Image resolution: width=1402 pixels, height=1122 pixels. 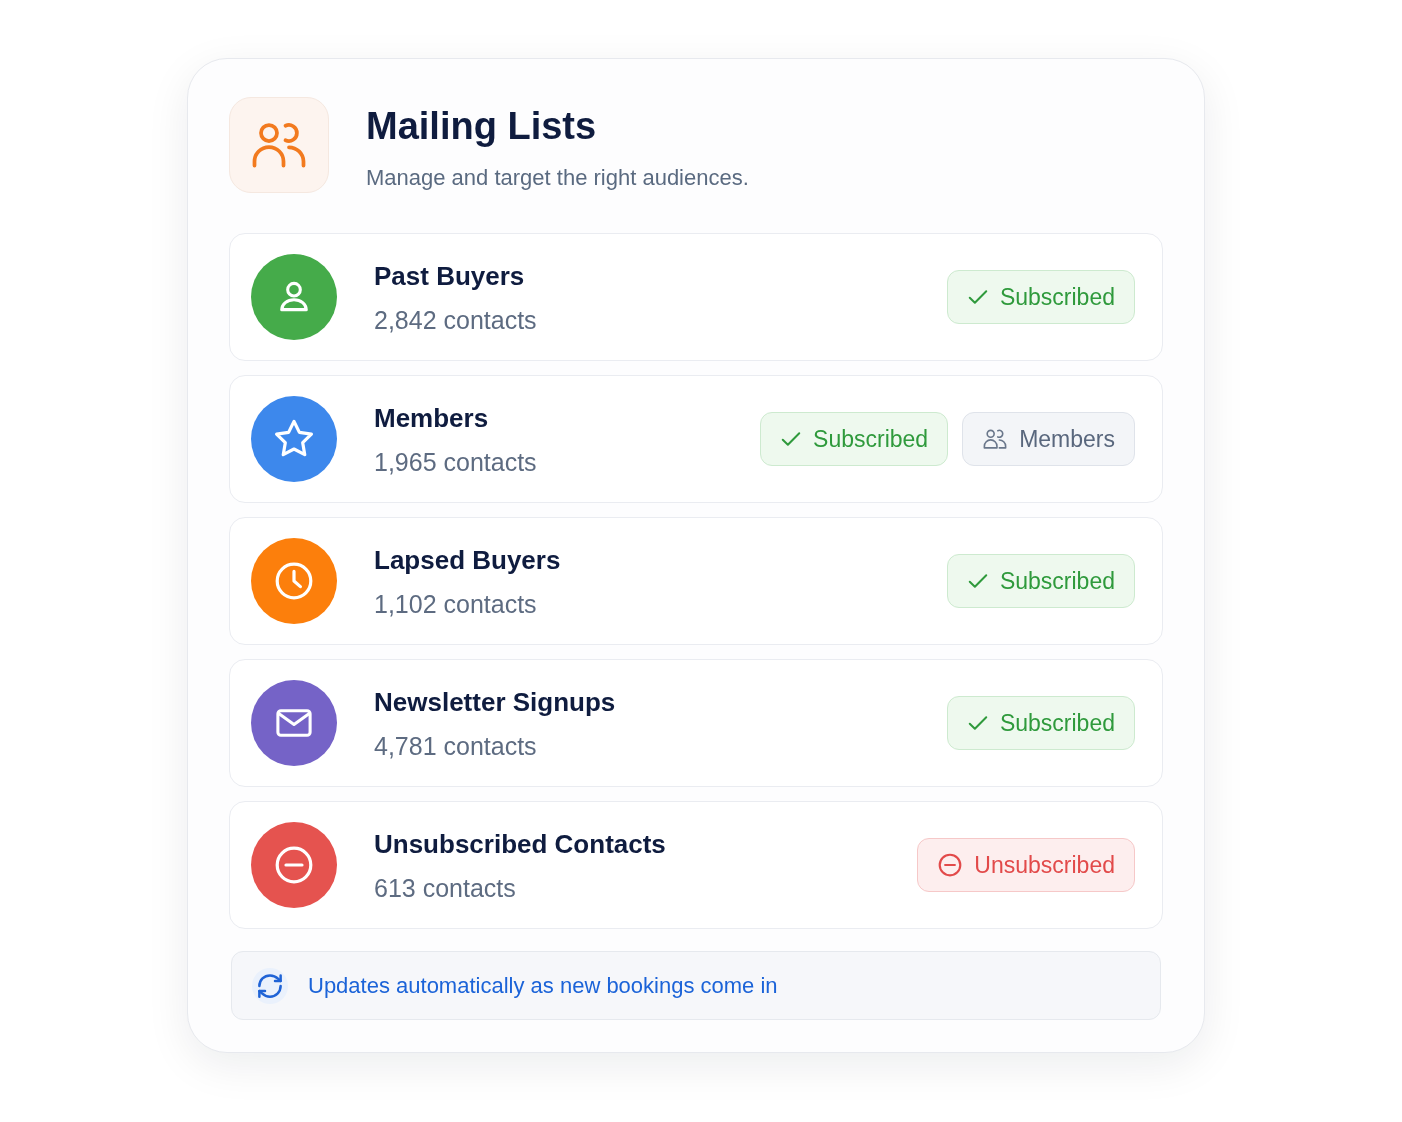 I want to click on info-text: Updates automatically as new bookings come in, so click(x=543, y=985).